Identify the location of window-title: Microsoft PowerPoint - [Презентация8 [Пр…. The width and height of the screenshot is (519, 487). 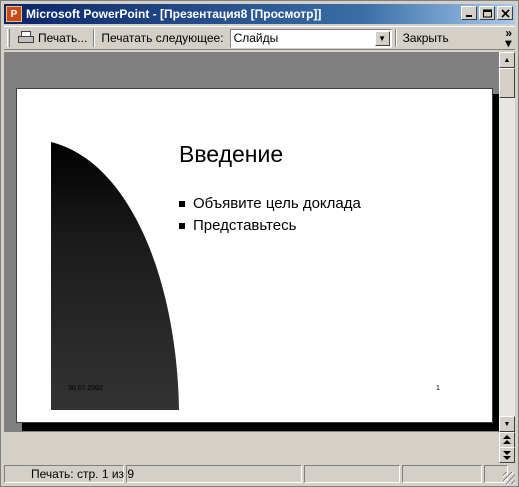
(174, 14).